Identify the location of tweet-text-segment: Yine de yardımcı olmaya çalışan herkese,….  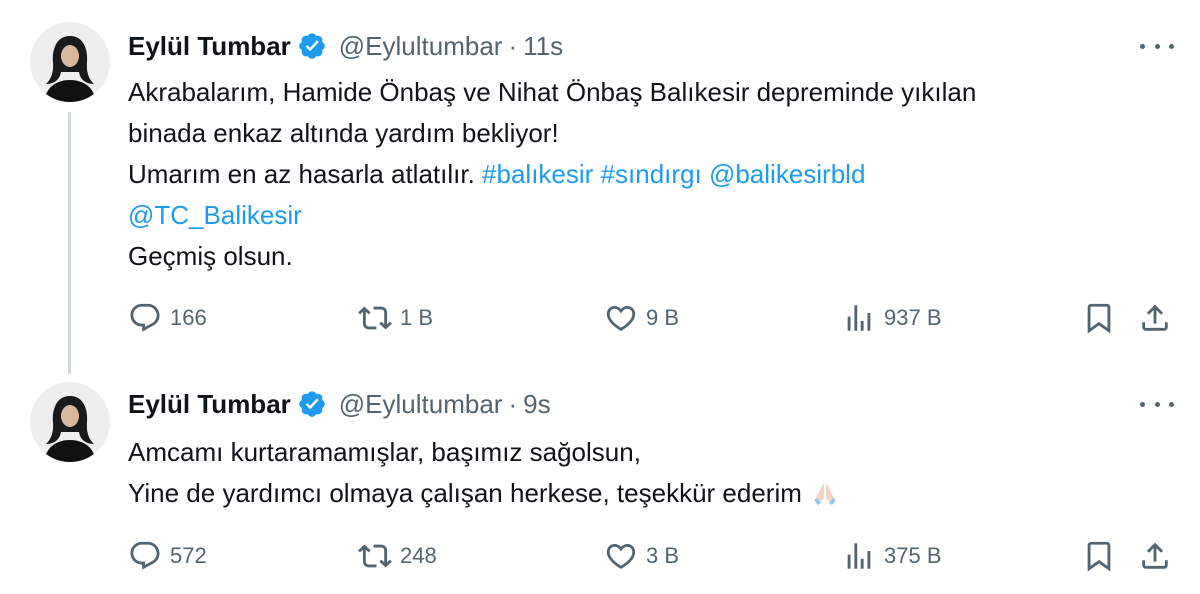
(465, 493).